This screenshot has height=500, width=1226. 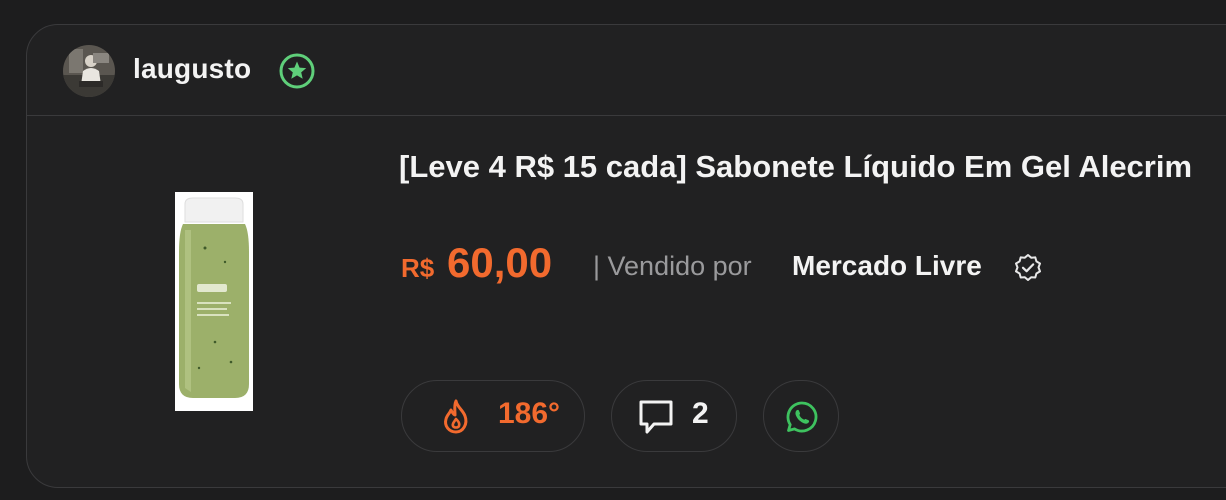 I want to click on price-currency: R$, so click(x=418, y=268).